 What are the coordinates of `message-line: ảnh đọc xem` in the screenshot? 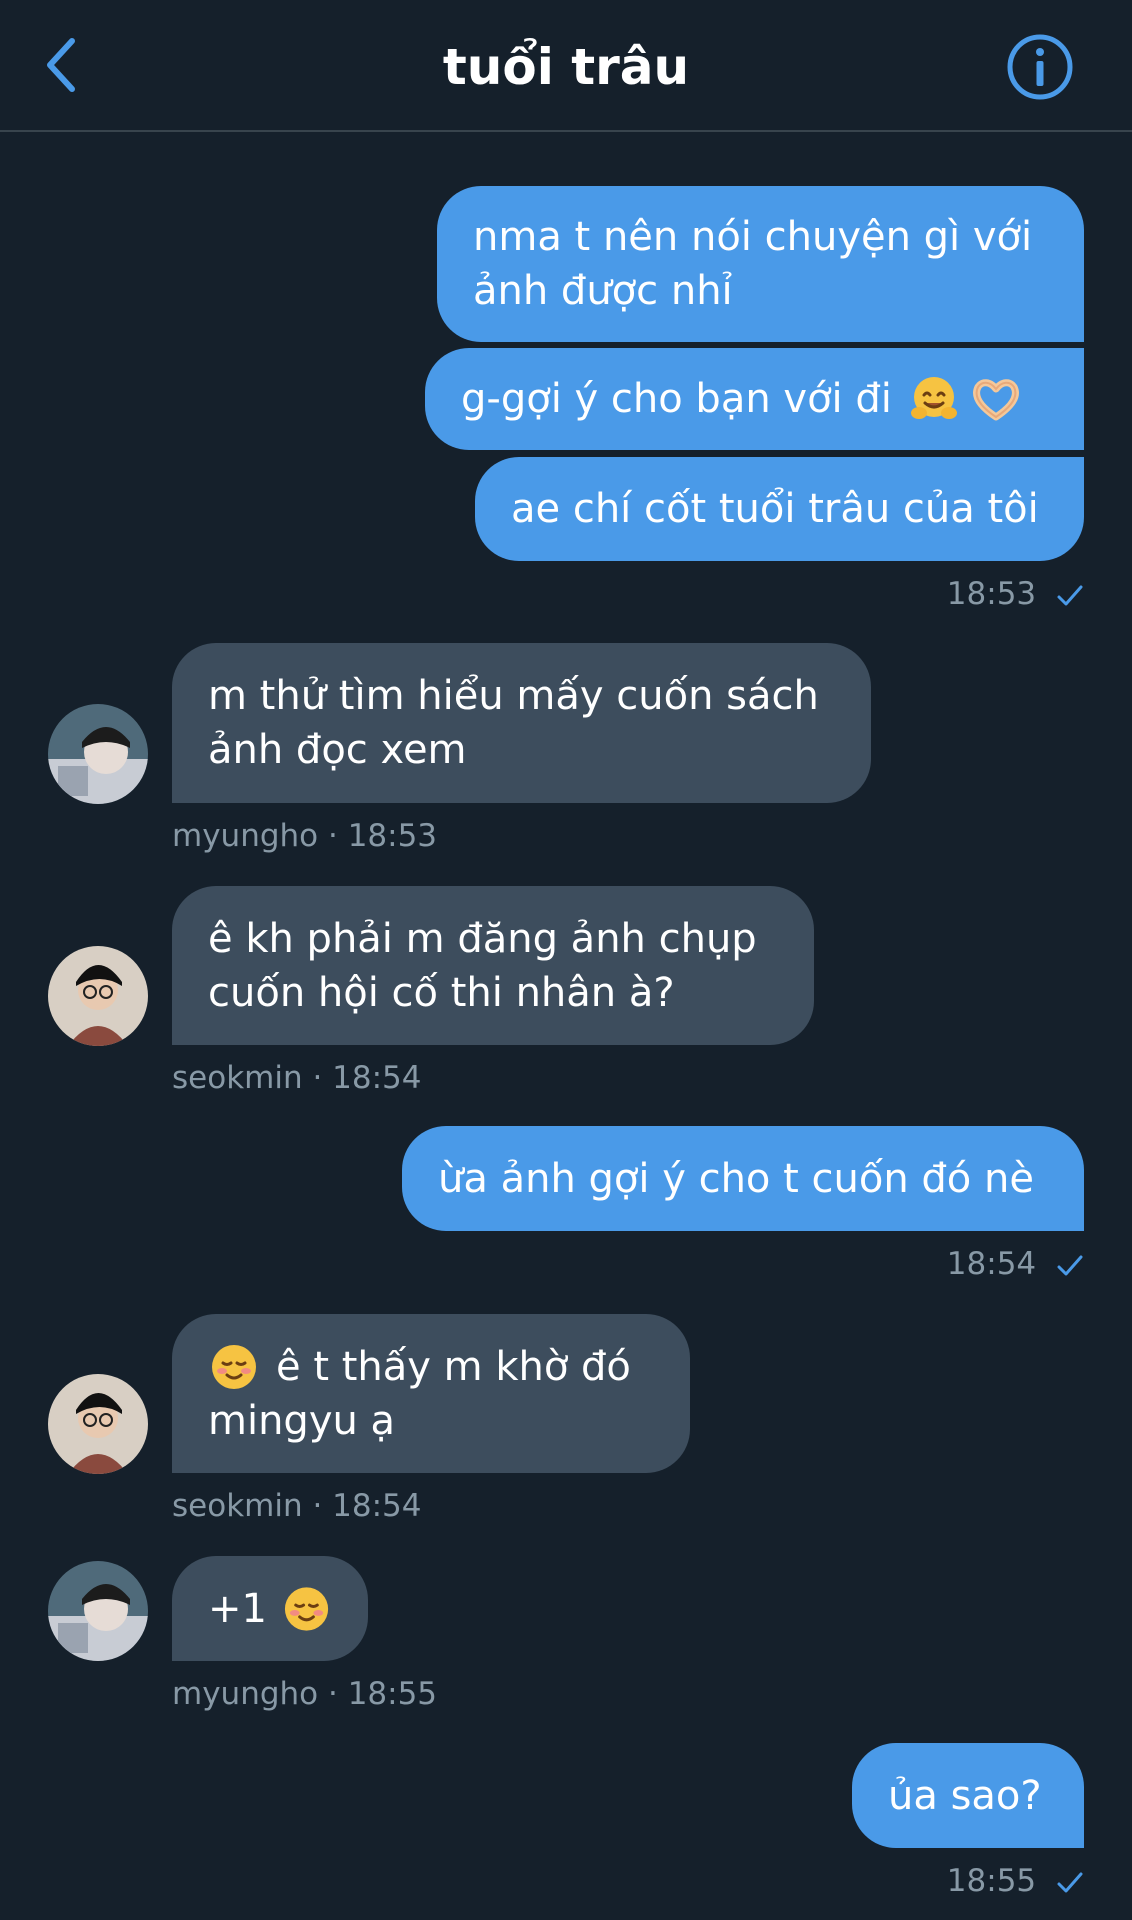 It's located at (337, 750).